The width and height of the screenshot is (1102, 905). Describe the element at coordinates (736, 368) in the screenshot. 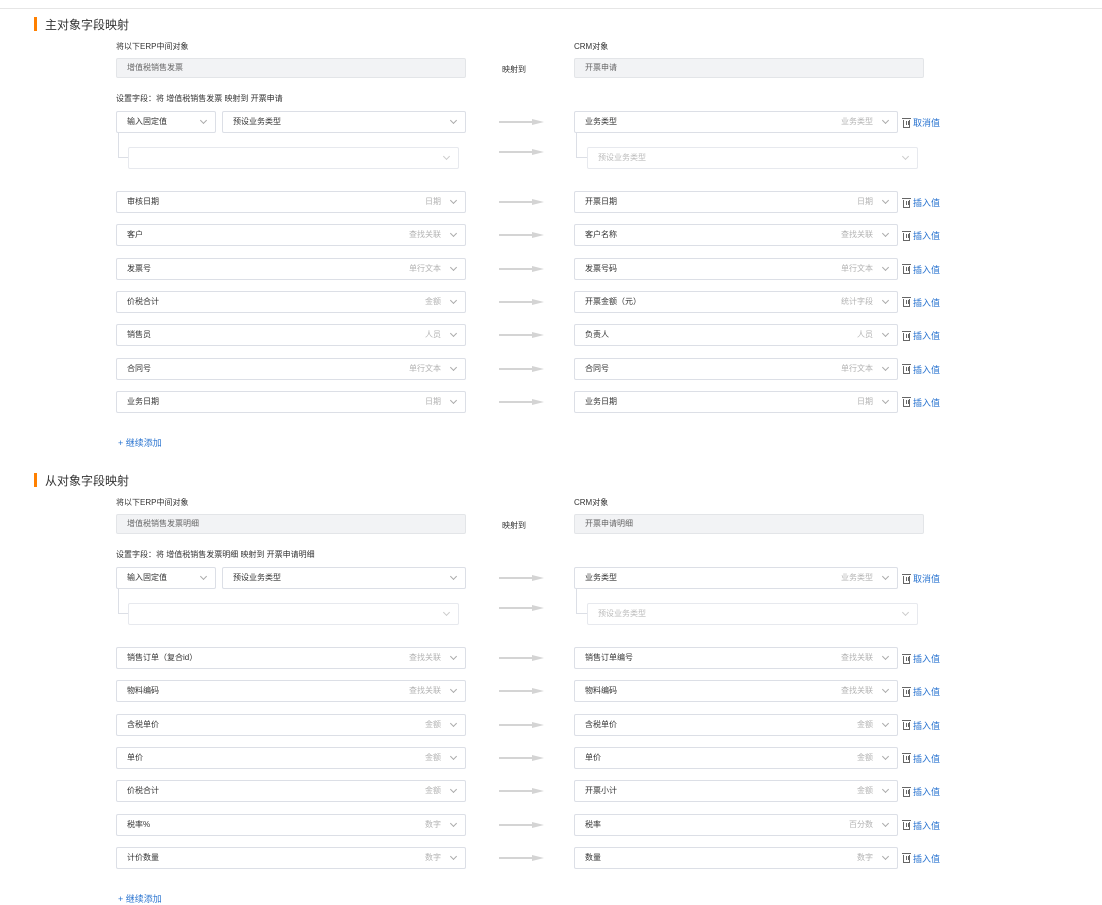

I see `crm-field-select: 合同号 单行文本` at that location.